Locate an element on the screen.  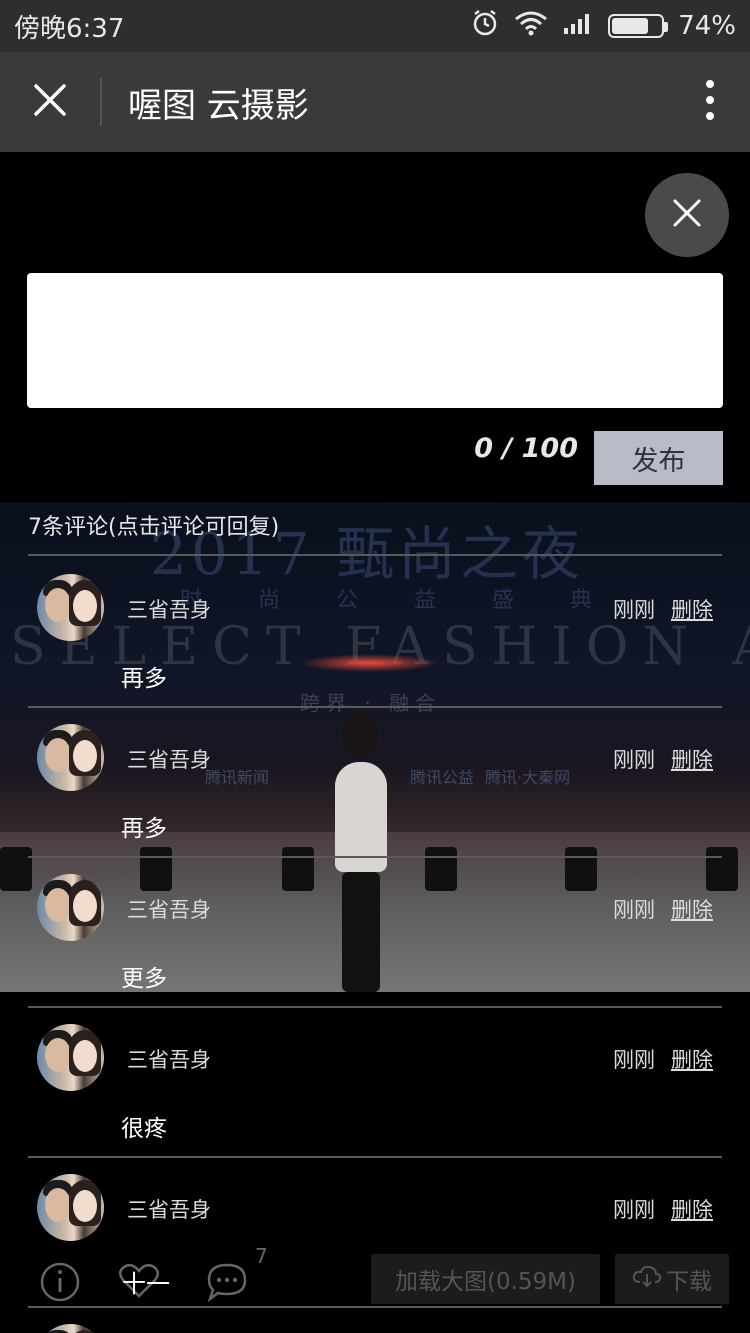
more-vertical-icon is located at coordinates (710, 102).